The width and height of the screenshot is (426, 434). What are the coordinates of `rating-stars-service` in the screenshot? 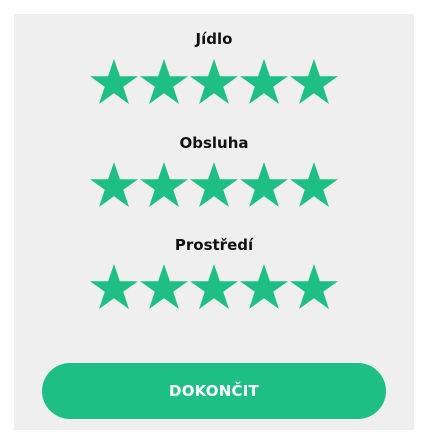 It's located at (214, 186).